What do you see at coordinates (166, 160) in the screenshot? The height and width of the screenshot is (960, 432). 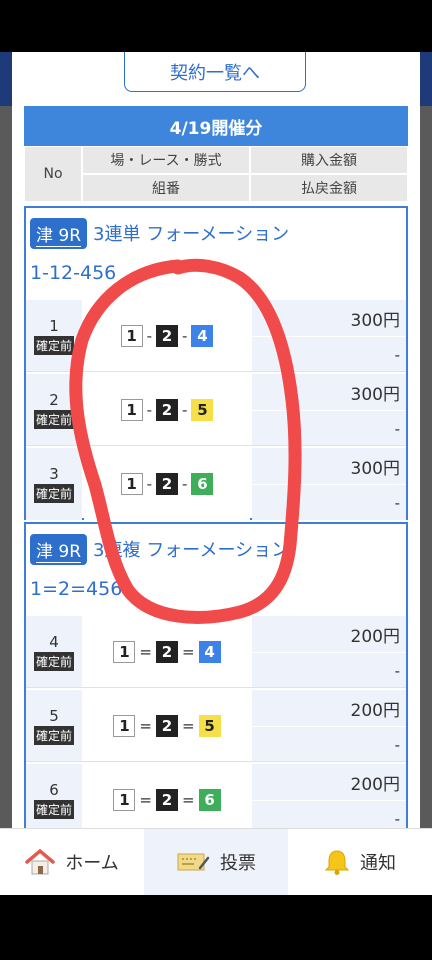 I see `header-venue-race-type: 場・レース・勝式` at bounding box center [166, 160].